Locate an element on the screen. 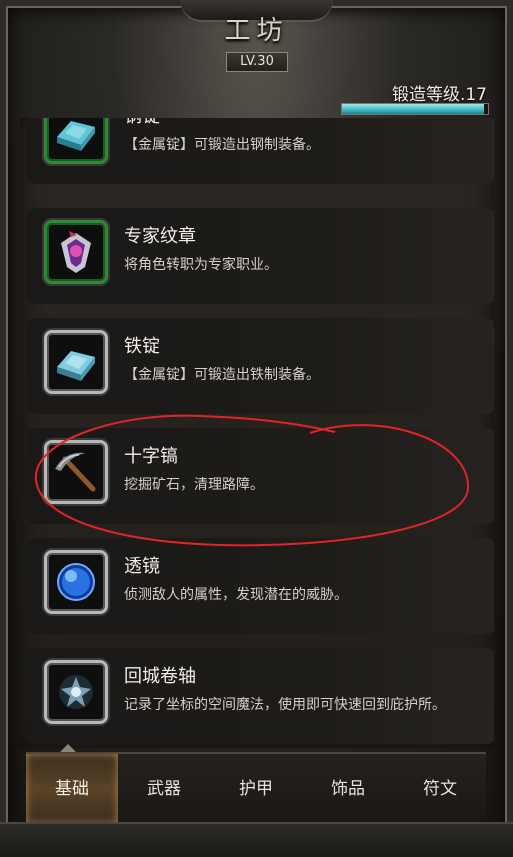 Image resolution: width=513 pixels, height=857 pixels. list-item-expert-emblem: 专家纹章 将角色转职为专家职业。 is located at coordinates (260, 256).